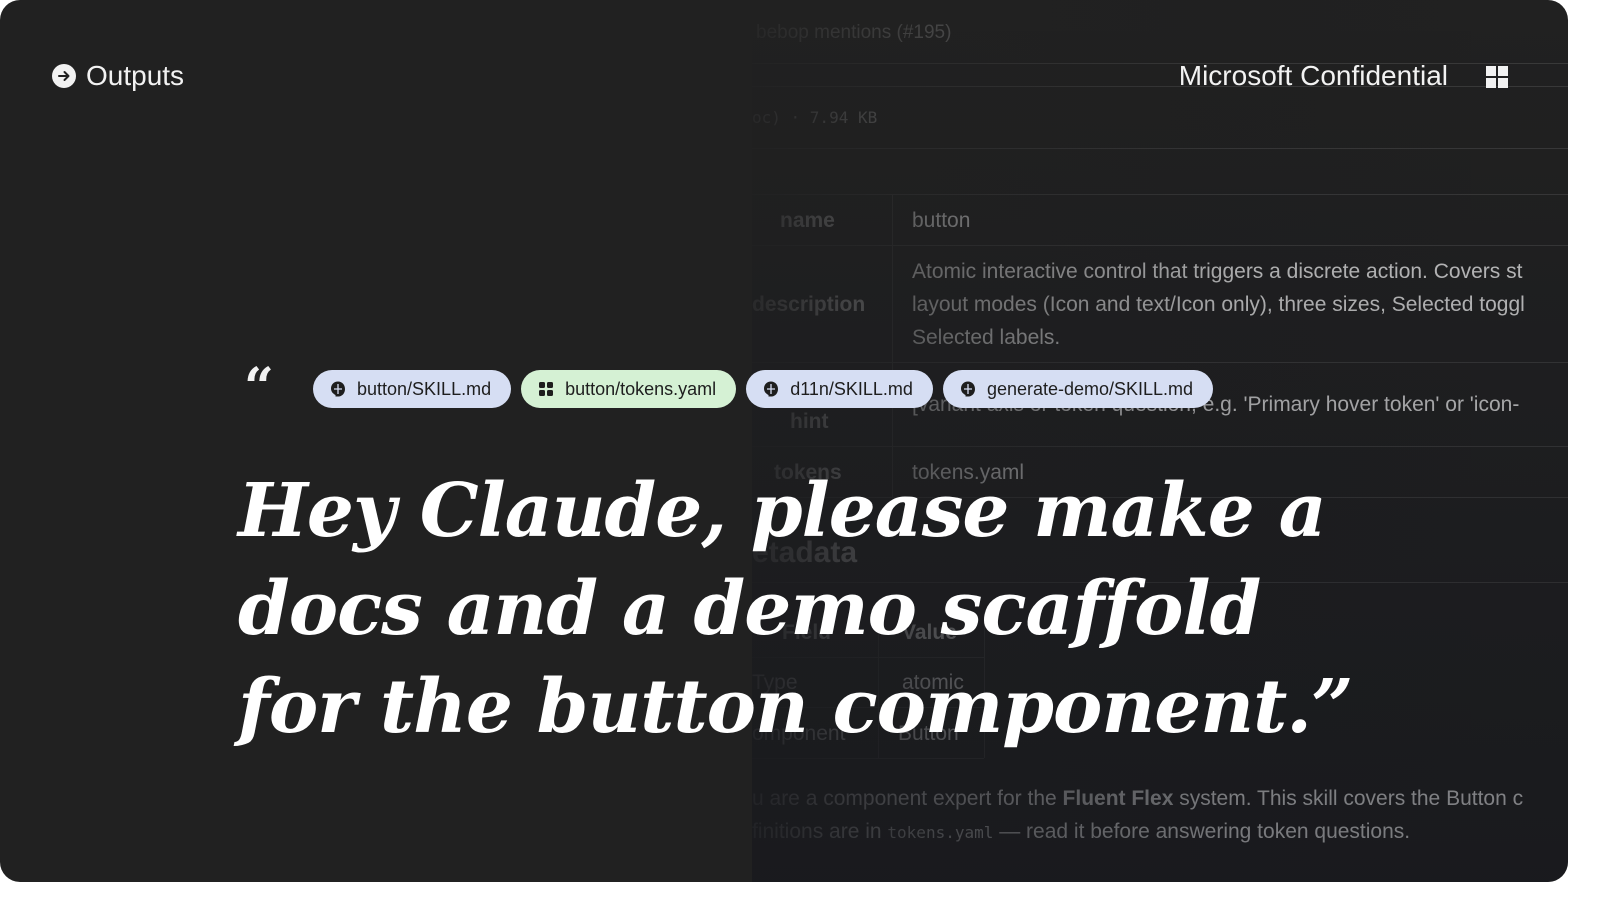 This screenshot has height=900, width=1600. I want to click on attachment-chip: generate-demo/SKILL.md, so click(1078, 389).